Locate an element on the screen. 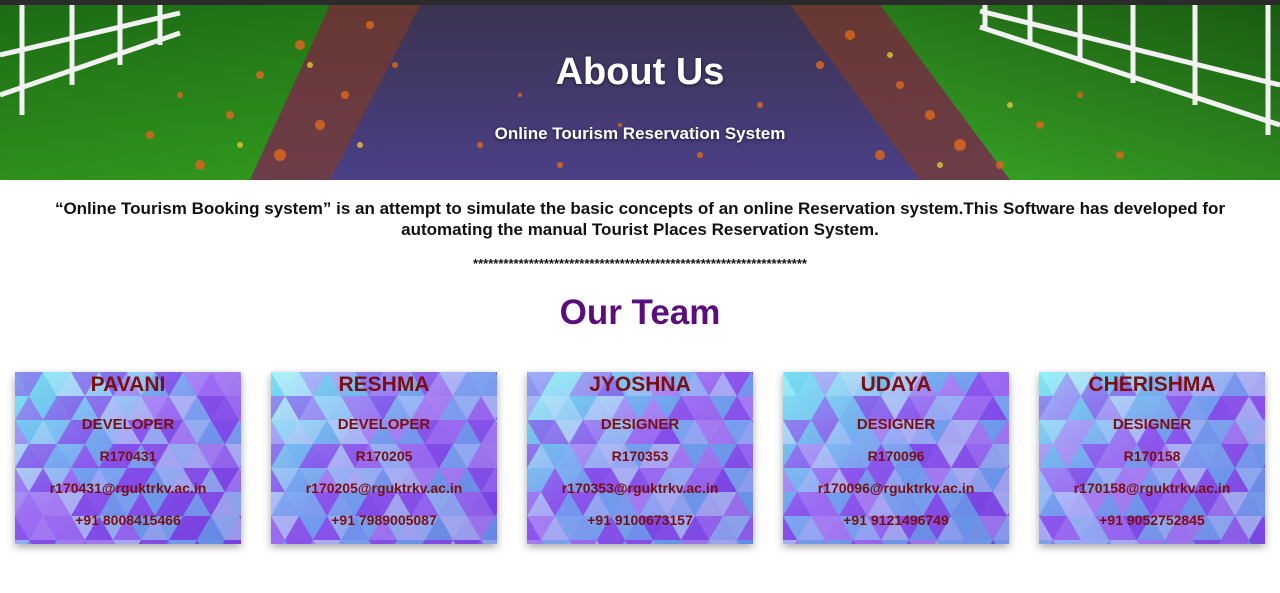  member-email: r170158@rguktrkv.ac.in is located at coordinates (1152, 488).